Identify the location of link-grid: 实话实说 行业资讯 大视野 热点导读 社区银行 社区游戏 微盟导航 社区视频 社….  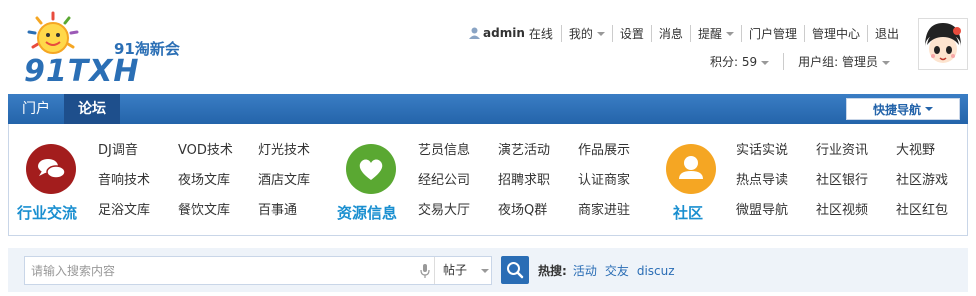
(856, 181).